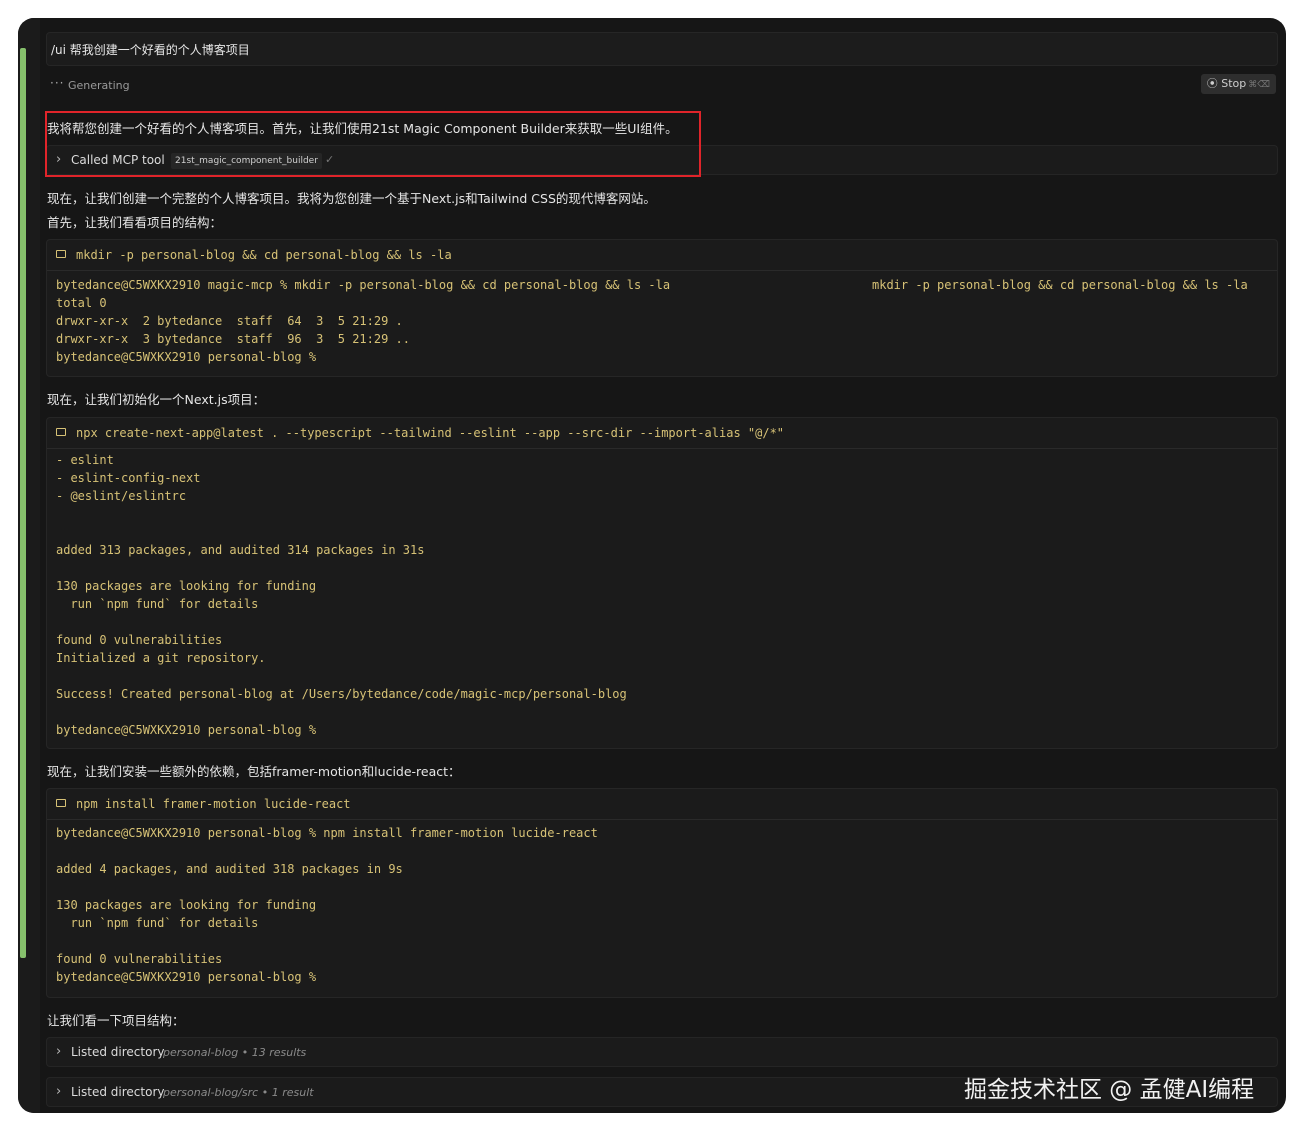 The width and height of the screenshot is (1304, 1131). Describe the element at coordinates (161, 658) in the screenshot. I see `terminal-line: Initialized a git repository.` at that location.